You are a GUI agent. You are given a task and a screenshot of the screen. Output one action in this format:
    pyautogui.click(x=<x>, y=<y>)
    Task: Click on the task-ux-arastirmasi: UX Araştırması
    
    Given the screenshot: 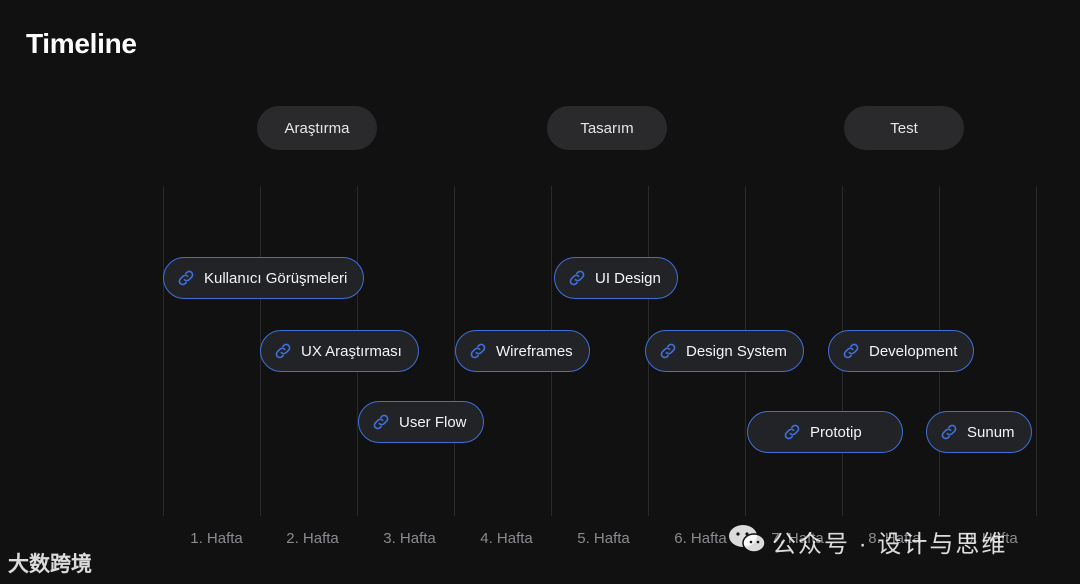 What is the action you would take?
    pyautogui.click(x=339, y=351)
    